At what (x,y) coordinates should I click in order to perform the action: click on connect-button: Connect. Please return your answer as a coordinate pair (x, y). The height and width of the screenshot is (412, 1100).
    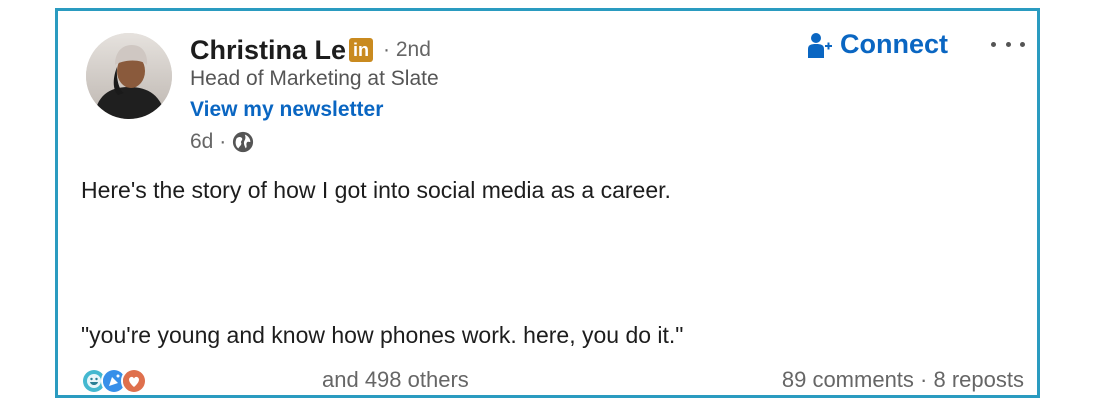
    Looking at the image, I should click on (878, 44).